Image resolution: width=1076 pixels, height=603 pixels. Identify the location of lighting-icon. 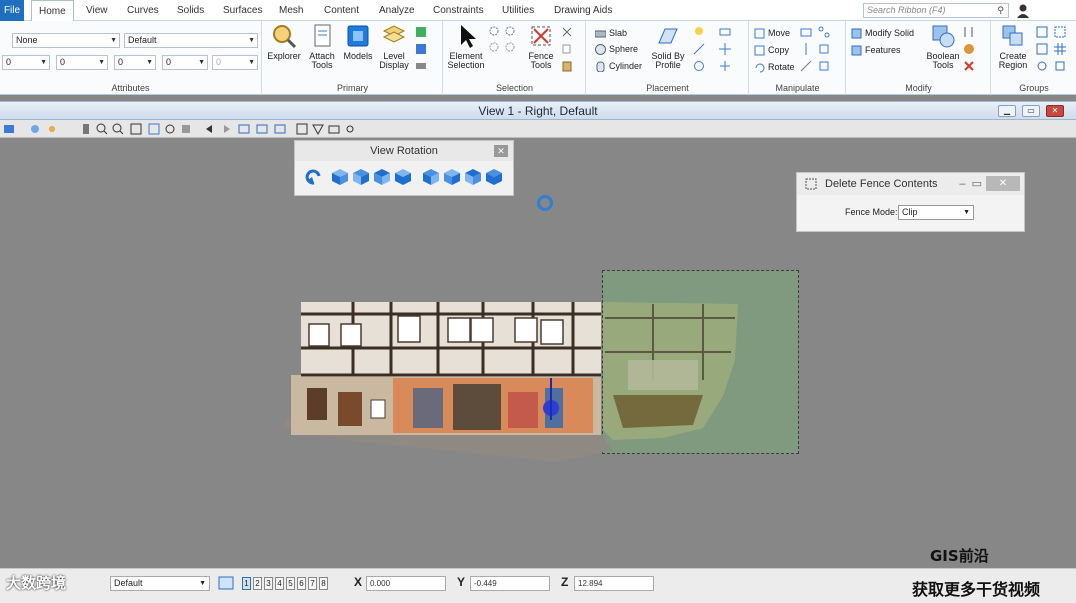
(52, 129).